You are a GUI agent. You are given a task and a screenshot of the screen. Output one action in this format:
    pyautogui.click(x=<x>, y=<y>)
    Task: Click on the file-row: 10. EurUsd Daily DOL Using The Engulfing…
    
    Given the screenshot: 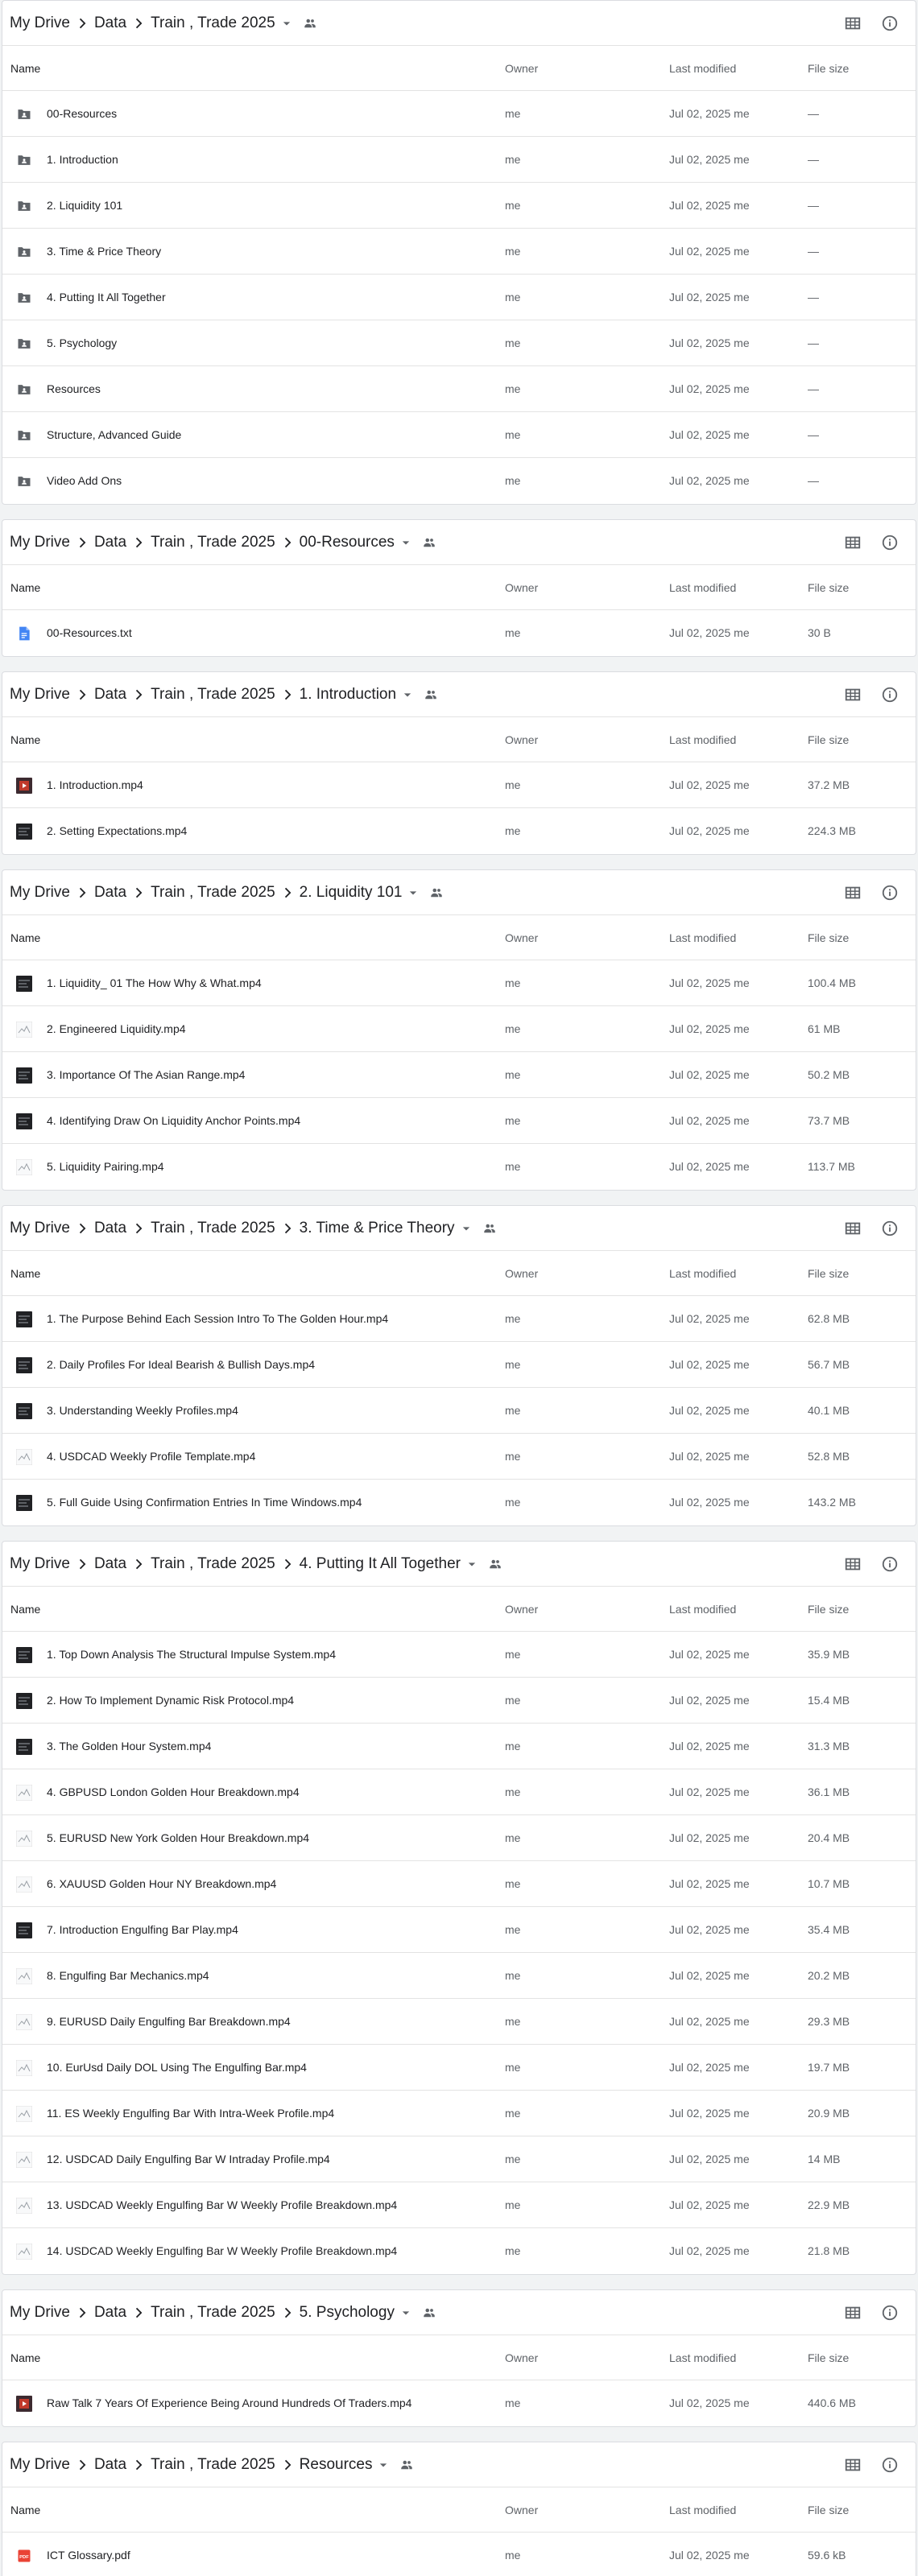 What is the action you would take?
    pyautogui.click(x=459, y=2068)
    